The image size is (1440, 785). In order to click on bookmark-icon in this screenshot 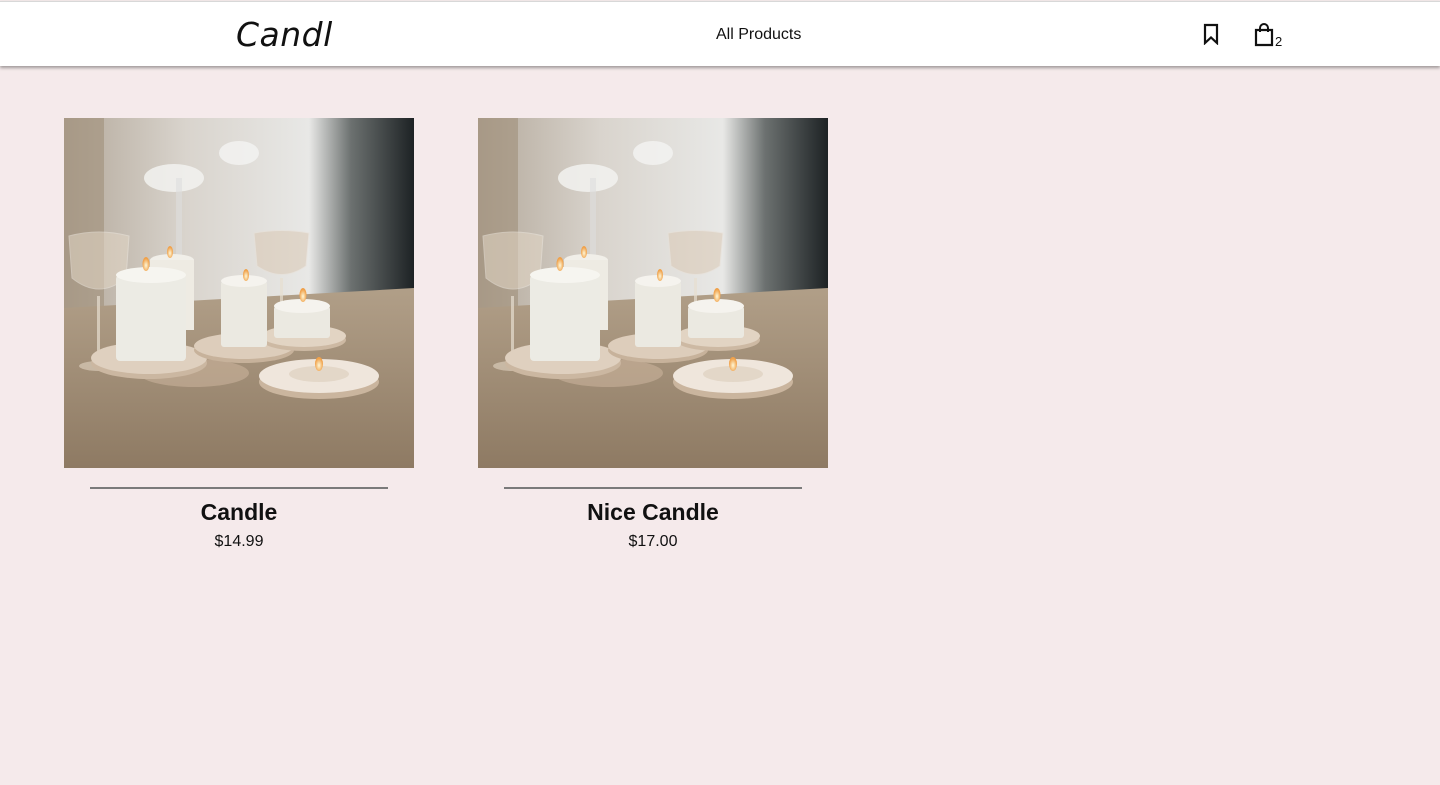, I will do `click(1211, 34)`.